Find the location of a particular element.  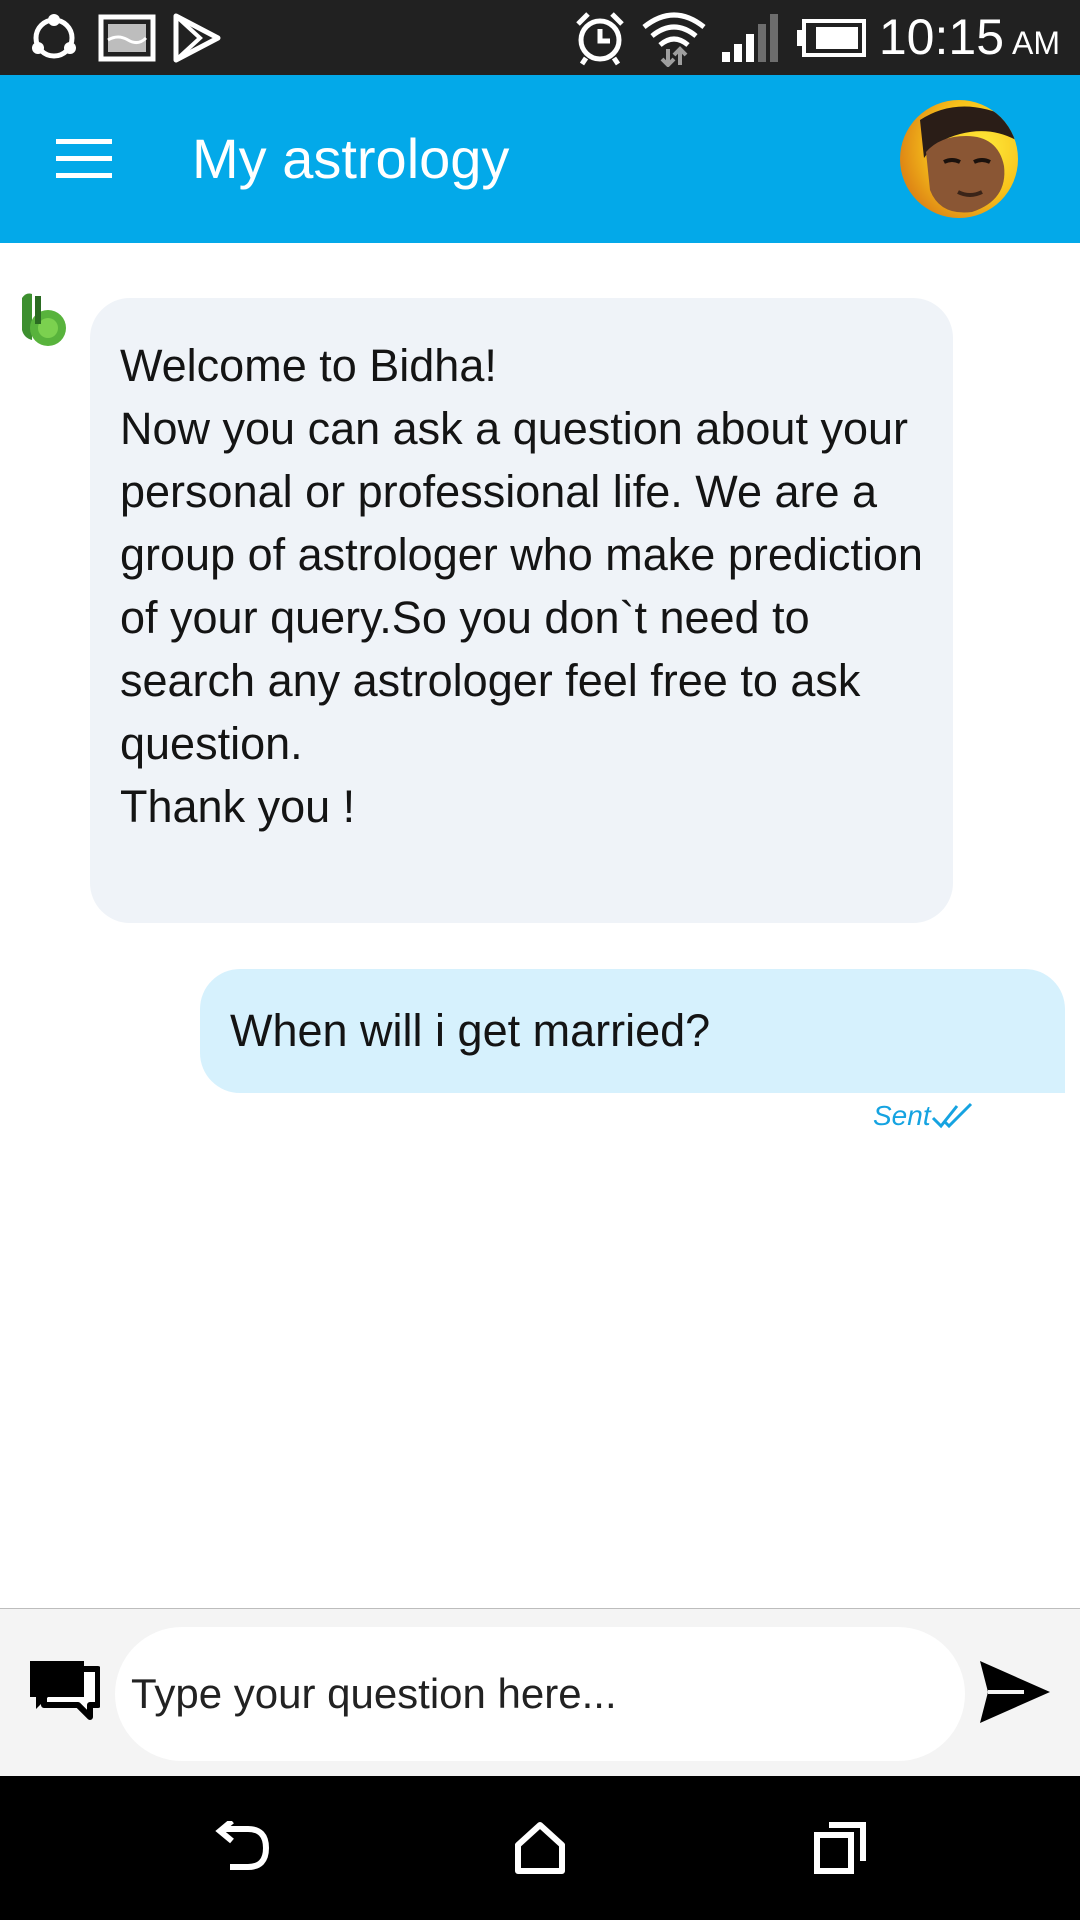

signal-icon is located at coordinates (750, 38).